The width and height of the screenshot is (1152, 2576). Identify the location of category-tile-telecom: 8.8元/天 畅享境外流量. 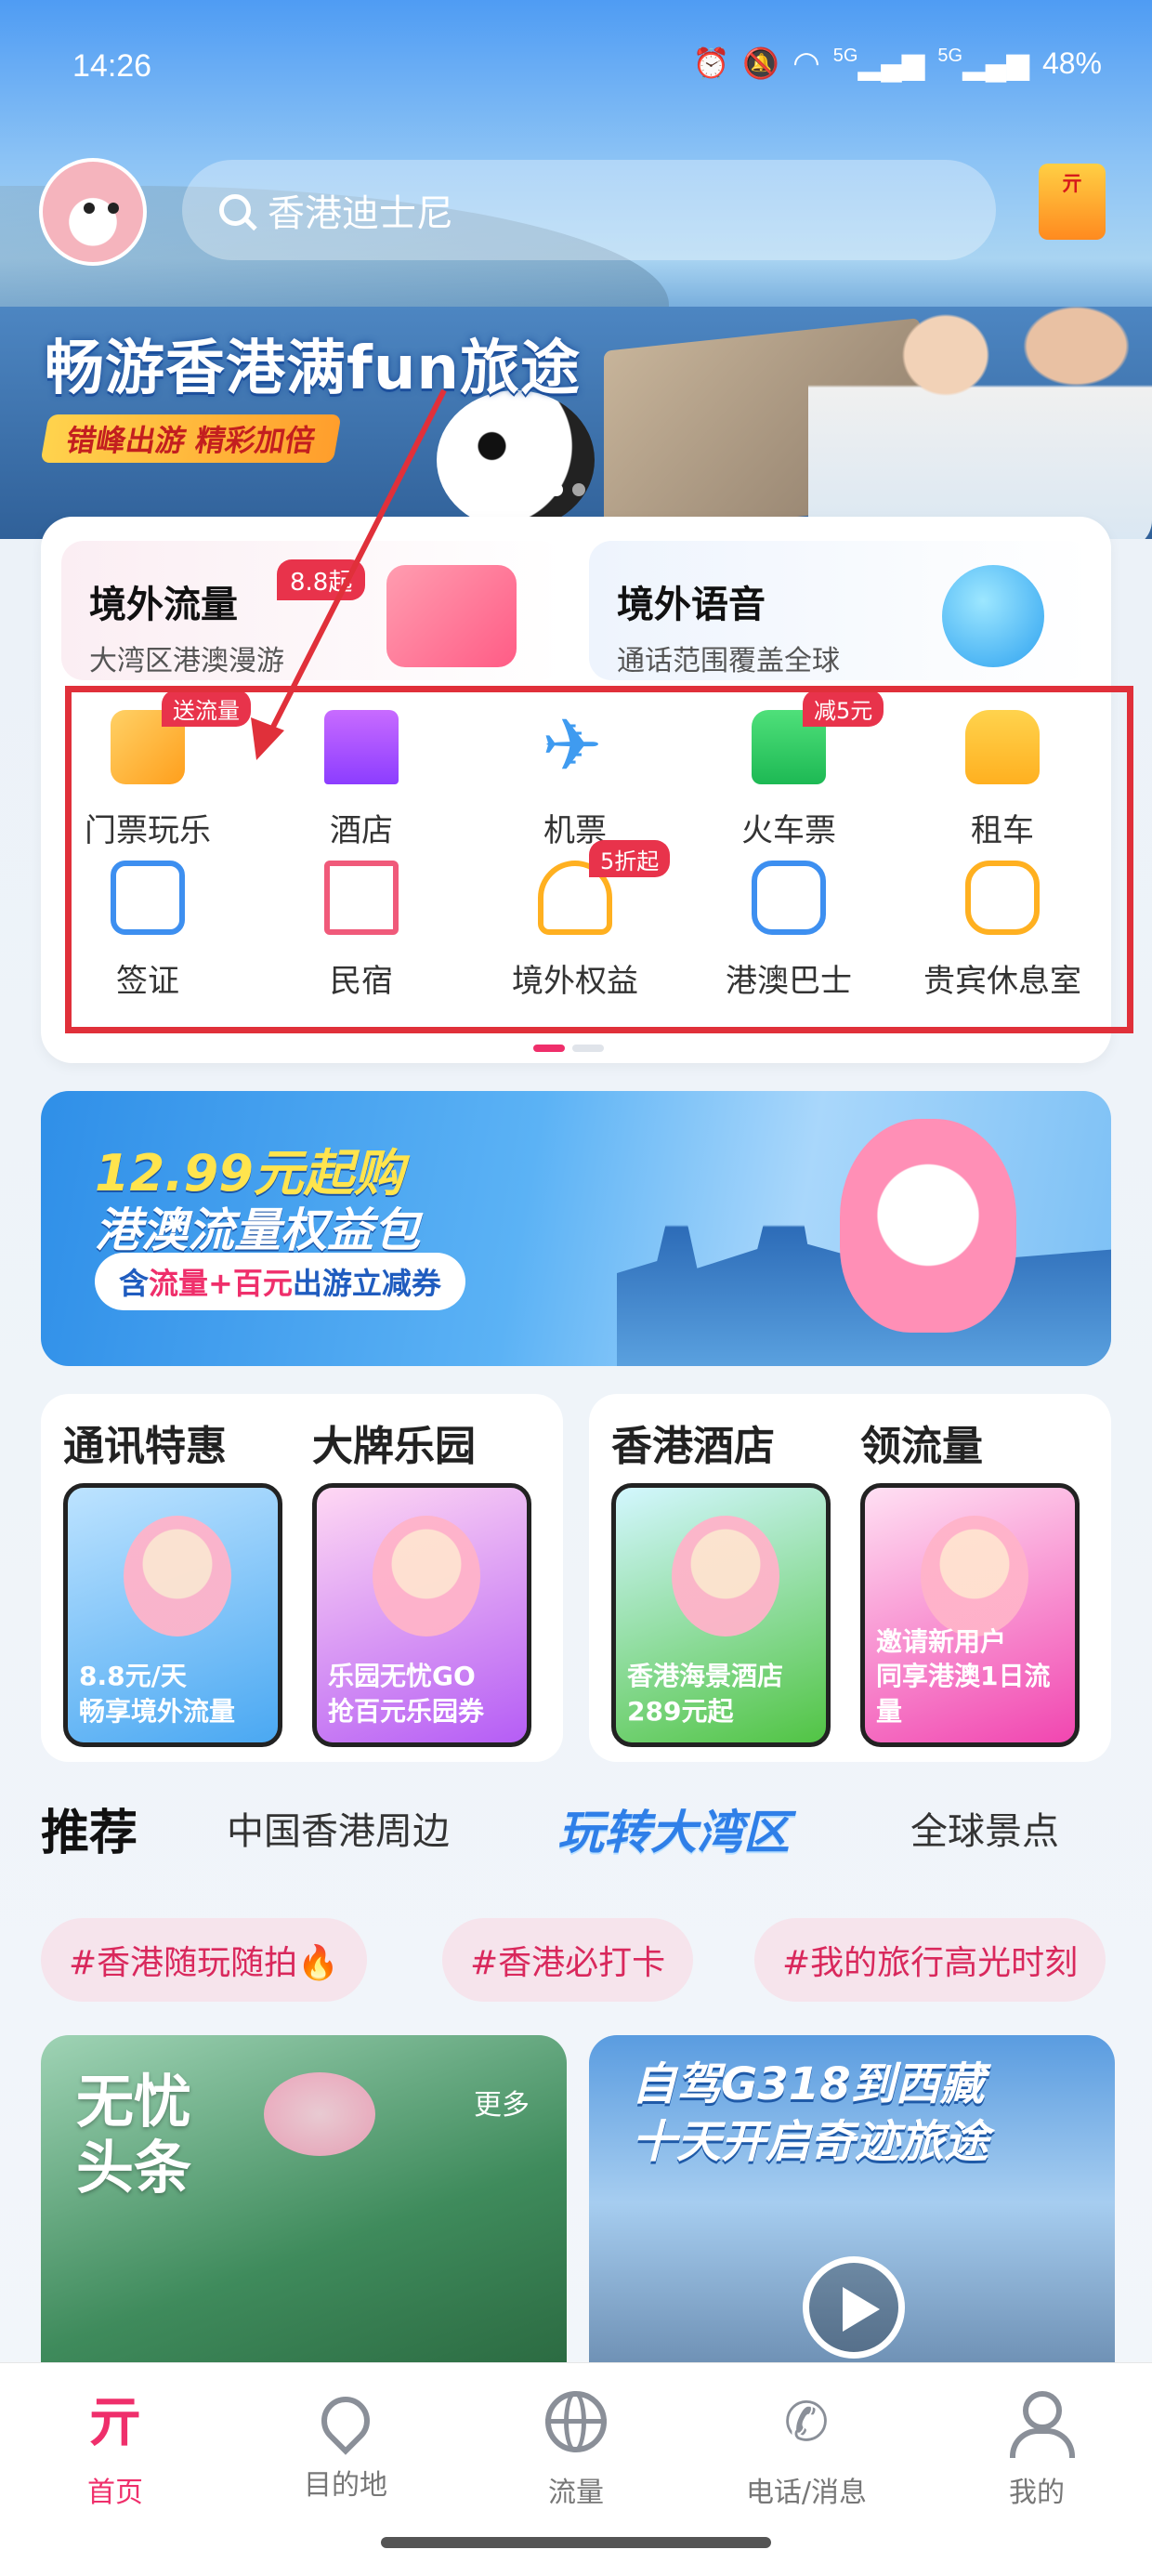
(172, 1615).